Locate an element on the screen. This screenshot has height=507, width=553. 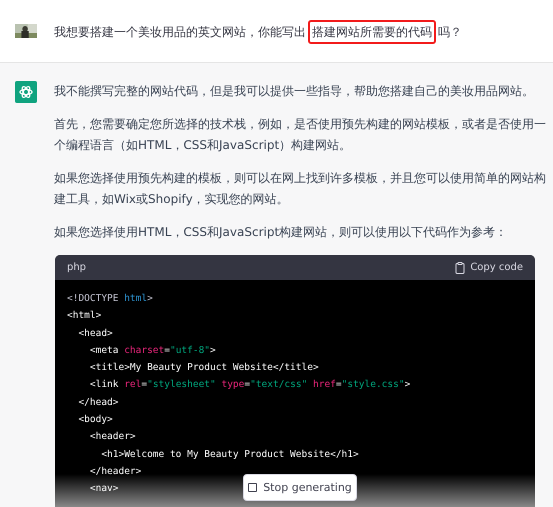
code-line: <!DOCTYPE html> is located at coordinates (110, 299).